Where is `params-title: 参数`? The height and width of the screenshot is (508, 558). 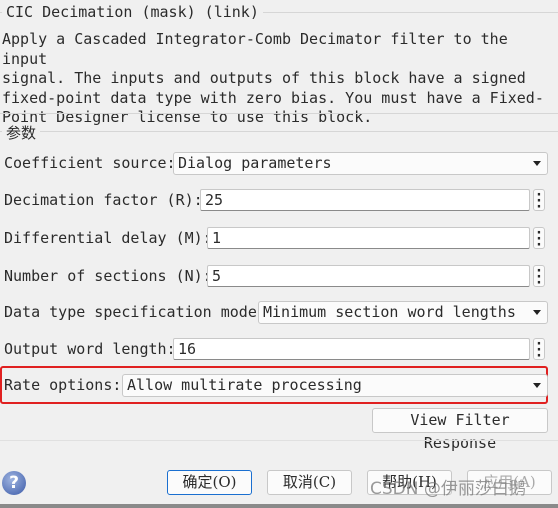 params-title: 参数 is located at coordinates (21, 132).